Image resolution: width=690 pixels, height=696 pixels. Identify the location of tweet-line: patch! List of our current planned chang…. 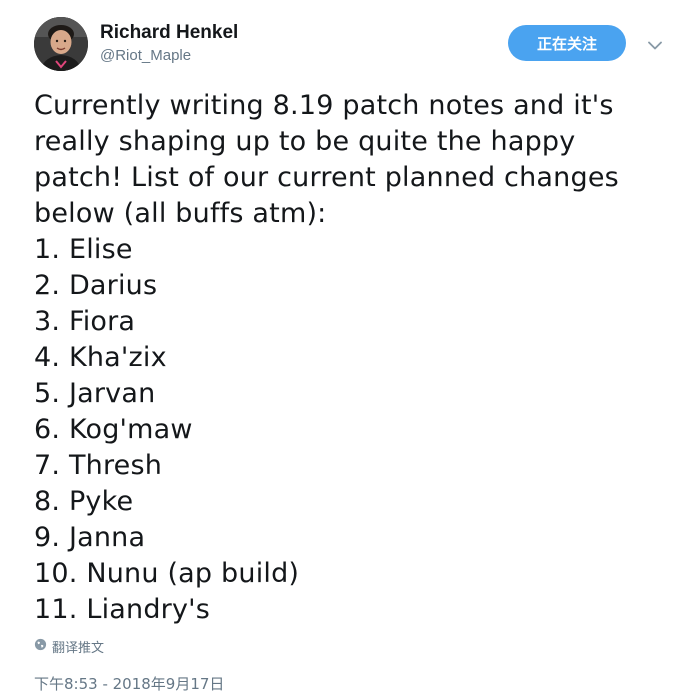
(326, 177).